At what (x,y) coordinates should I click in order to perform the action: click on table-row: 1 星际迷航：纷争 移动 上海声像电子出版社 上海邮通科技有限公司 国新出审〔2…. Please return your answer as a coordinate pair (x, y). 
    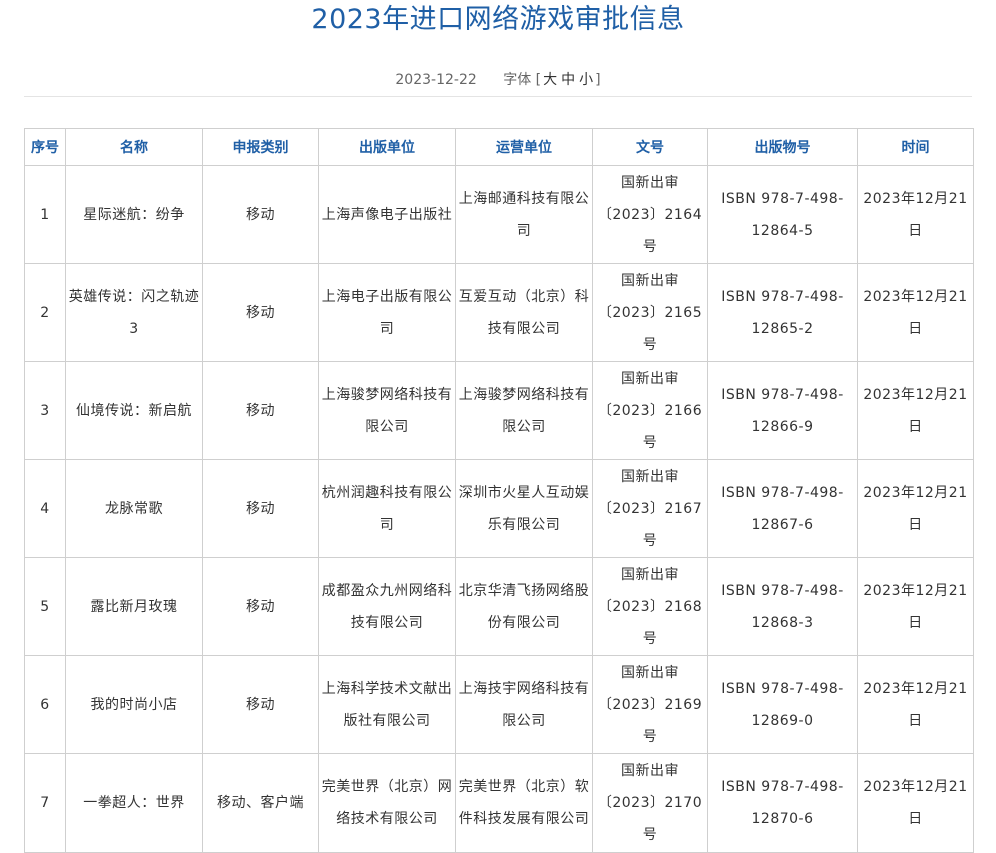
    Looking at the image, I should click on (499, 214).